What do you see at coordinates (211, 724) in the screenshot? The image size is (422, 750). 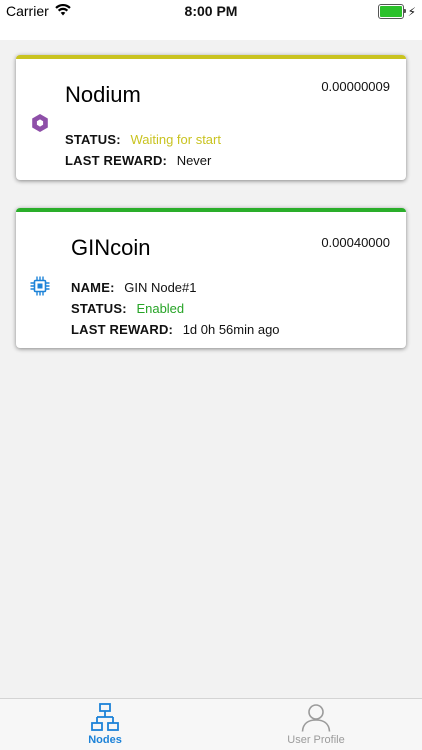 I see `tab-bar: Nodes User Profile` at bounding box center [211, 724].